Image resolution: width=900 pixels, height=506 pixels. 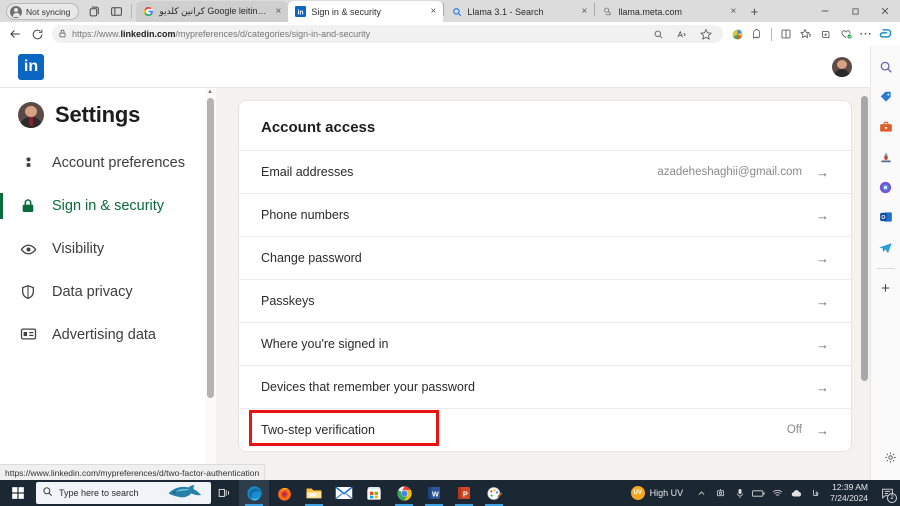 I want to click on tools-briefcase-icon, so click(x=886, y=127).